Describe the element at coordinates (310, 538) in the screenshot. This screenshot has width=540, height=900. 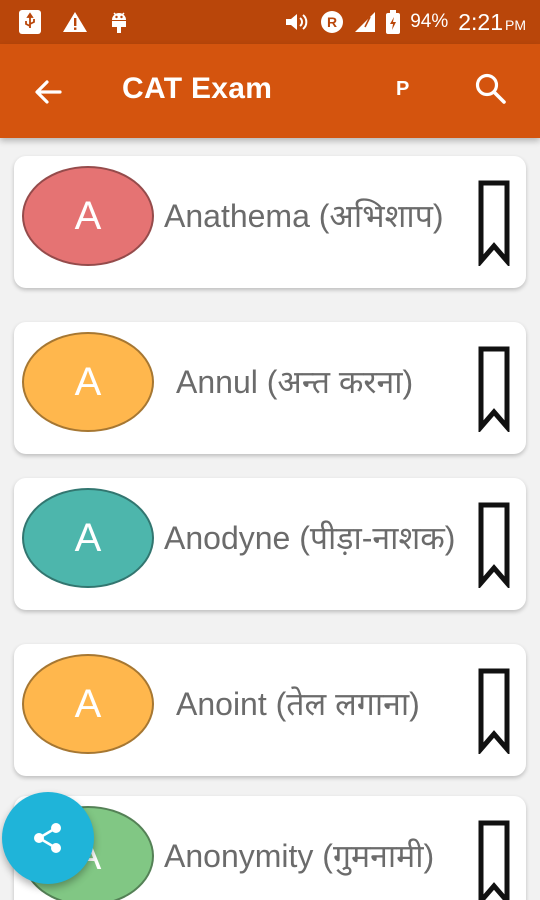
I see `word-text: Anodyne (पीड़ा-नाशक)` at that location.